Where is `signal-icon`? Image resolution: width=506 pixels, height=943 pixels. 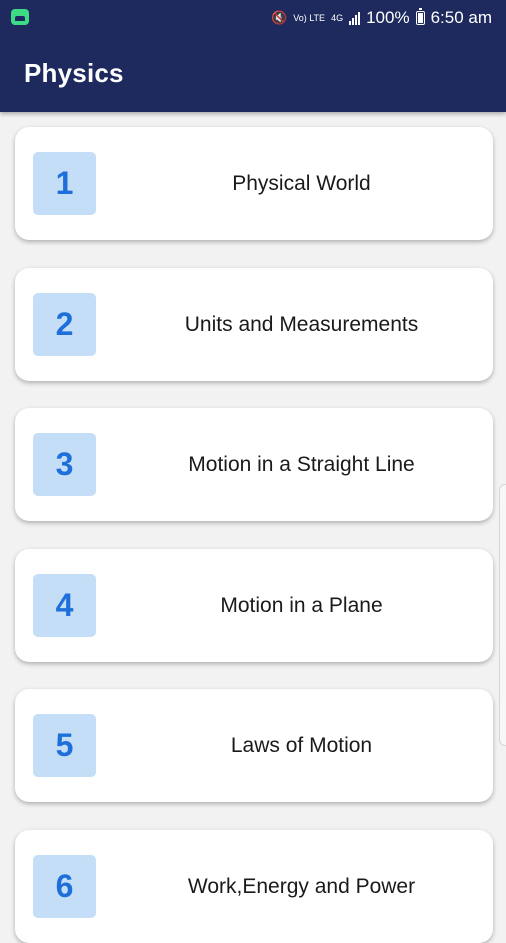
signal-icon is located at coordinates (355, 18).